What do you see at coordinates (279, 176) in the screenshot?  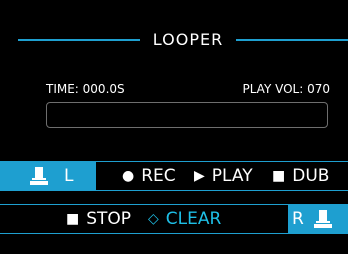 I see `square-icon: ■` at bounding box center [279, 176].